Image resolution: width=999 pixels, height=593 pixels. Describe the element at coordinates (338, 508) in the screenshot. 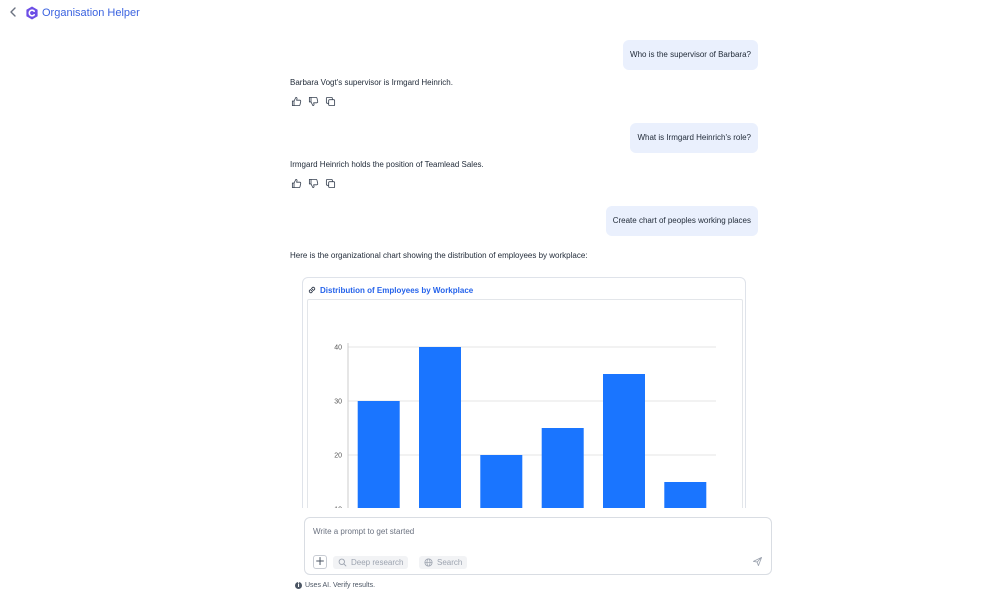

I see `y-tick-label: 10` at that location.